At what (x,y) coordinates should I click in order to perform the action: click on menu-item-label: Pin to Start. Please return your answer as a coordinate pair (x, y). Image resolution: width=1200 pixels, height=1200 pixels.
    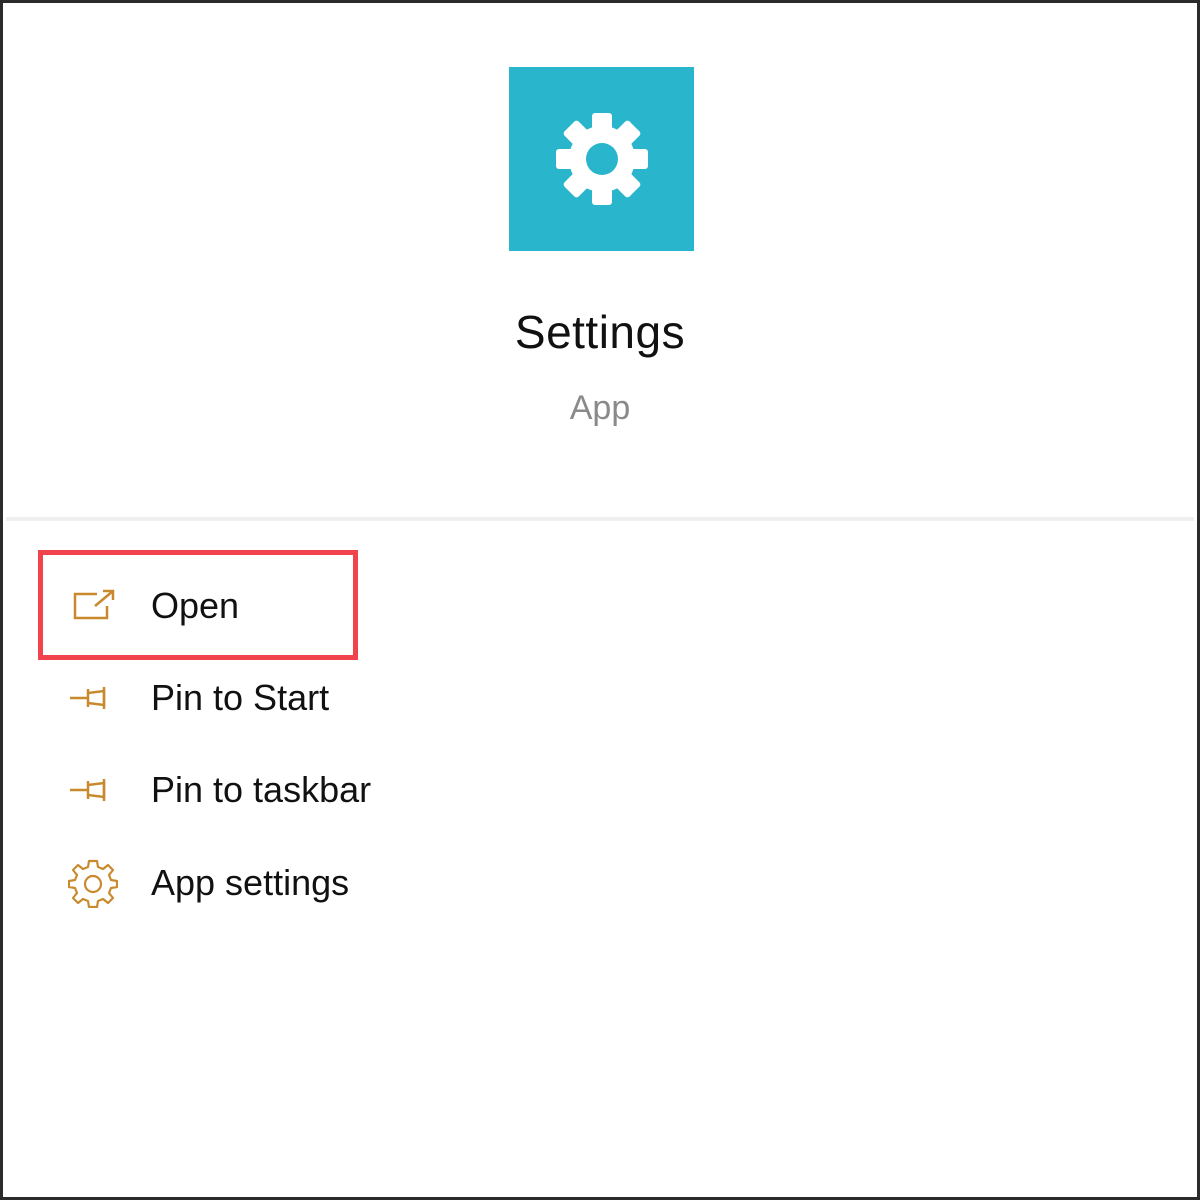
    Looking at the image, I should click on (240, 697).